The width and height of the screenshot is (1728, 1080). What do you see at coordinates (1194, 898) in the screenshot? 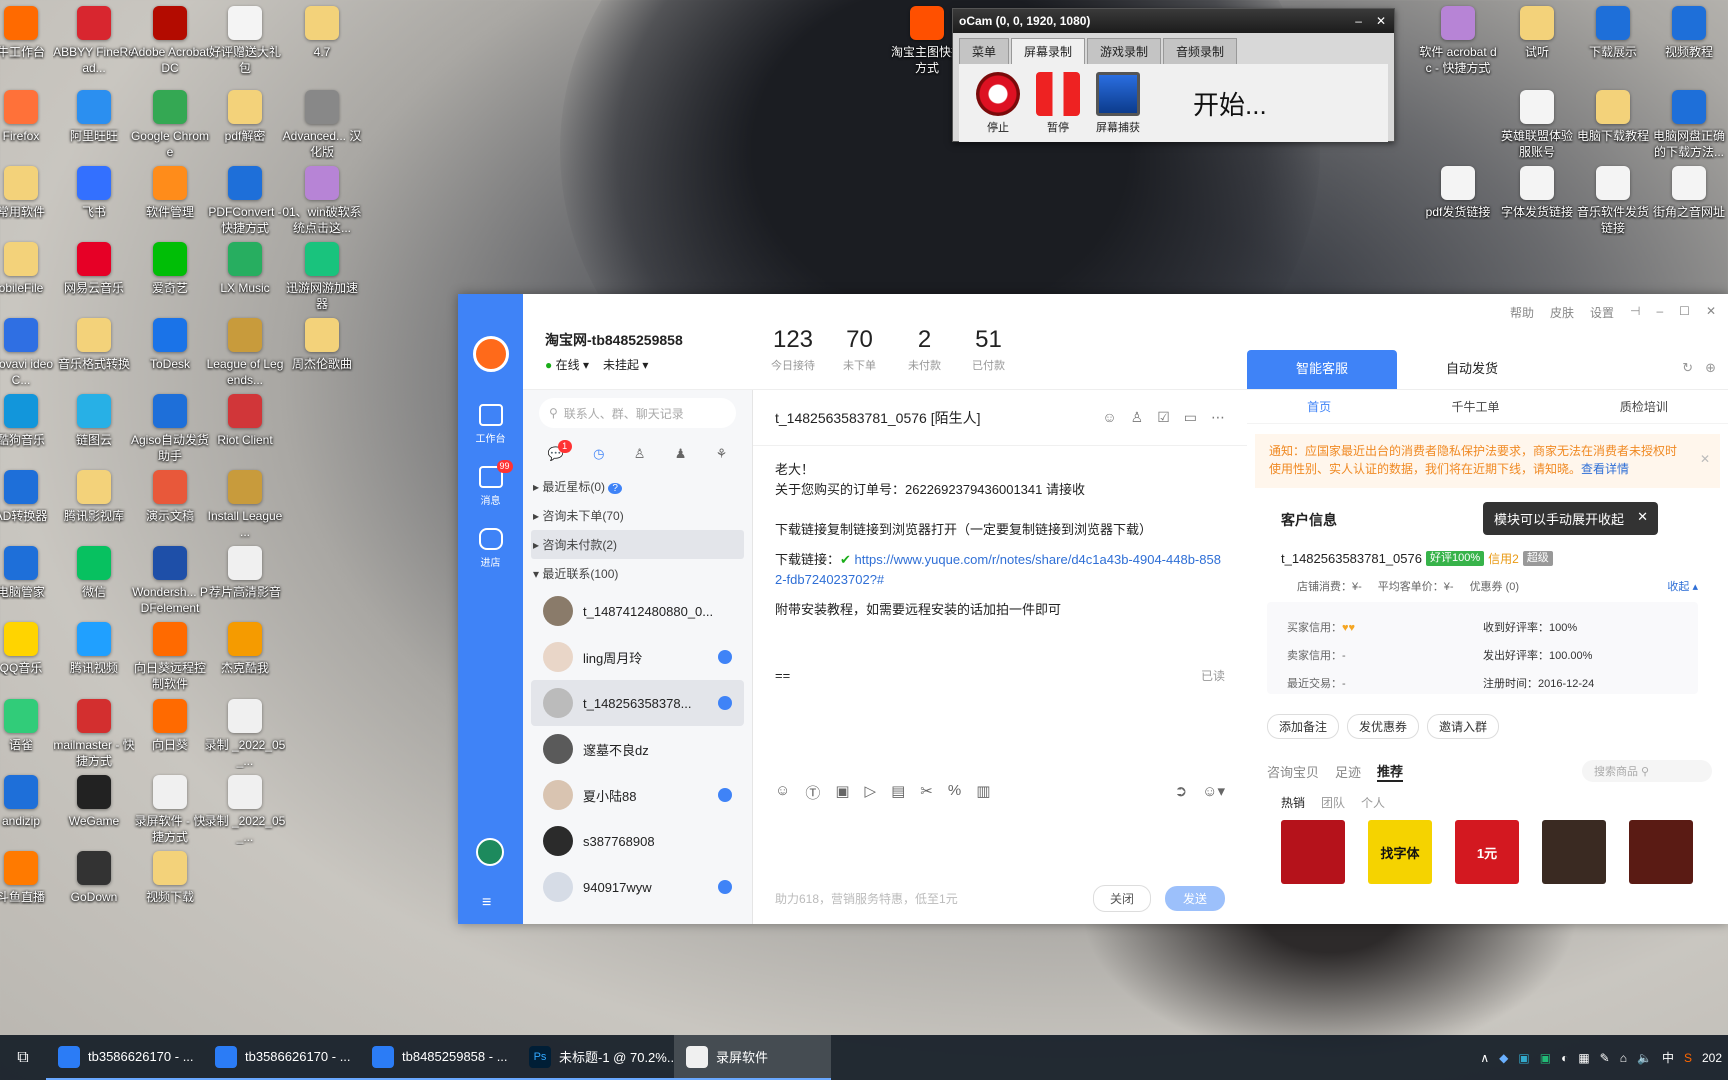
I see `send-button: 发送` at bounding box center [1194, 898].